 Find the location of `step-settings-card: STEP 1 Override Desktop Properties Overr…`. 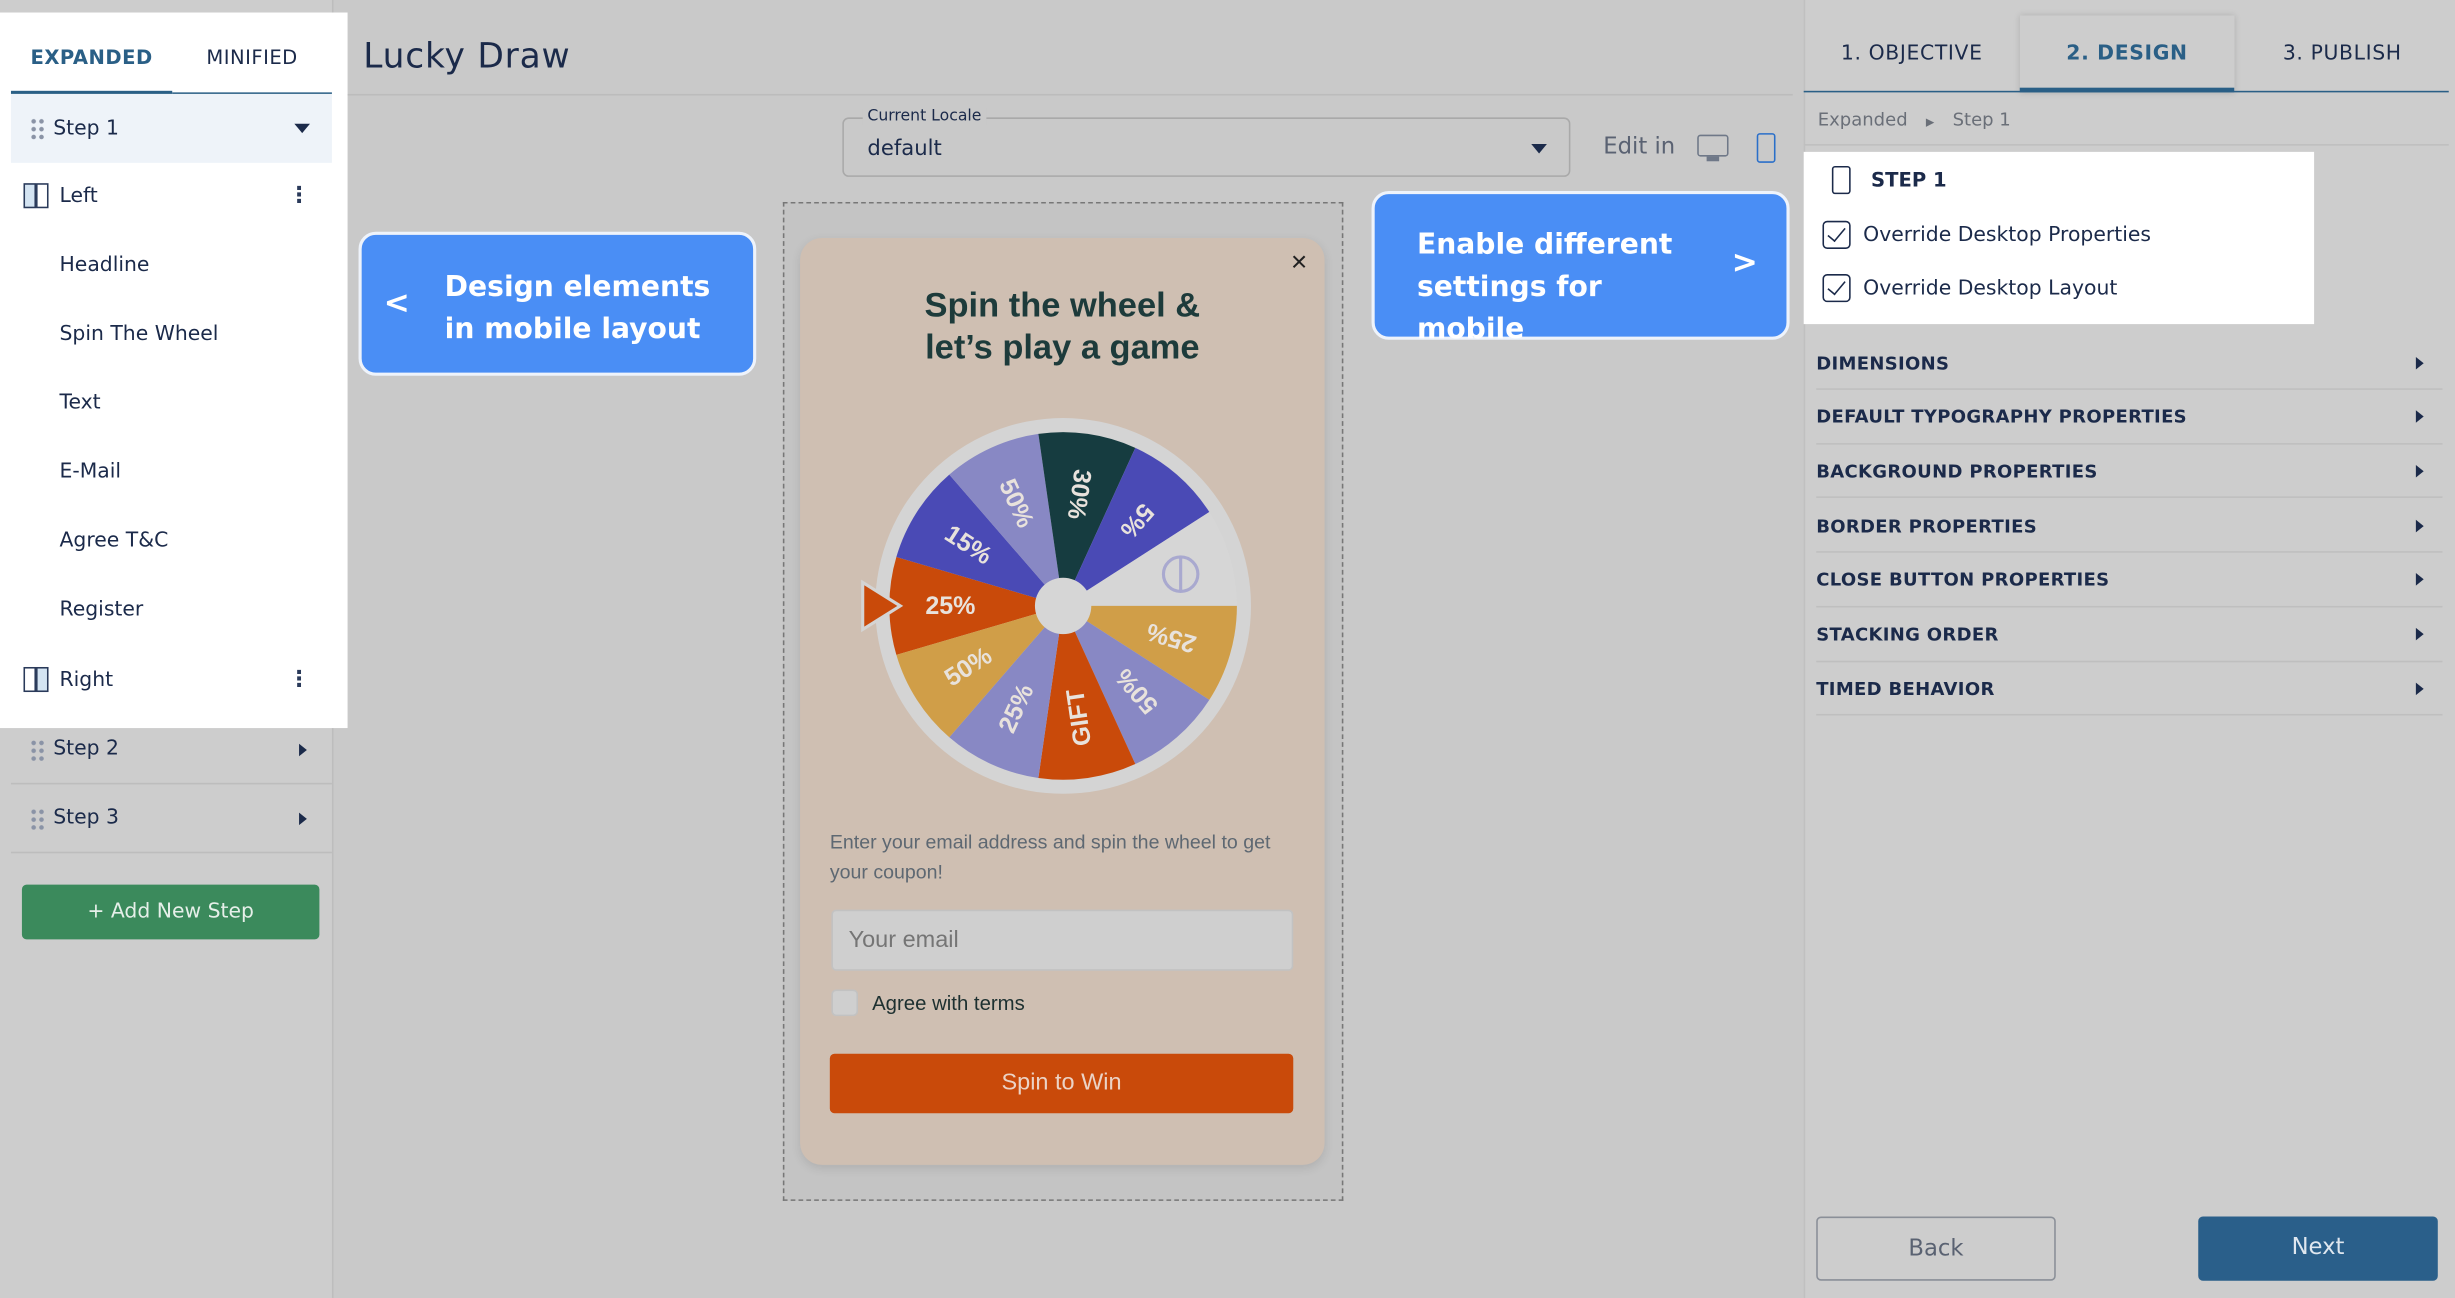

step-settings-card: STEP 1 Override Desktop Properties Overr… is located at coordinates (2059, 238).